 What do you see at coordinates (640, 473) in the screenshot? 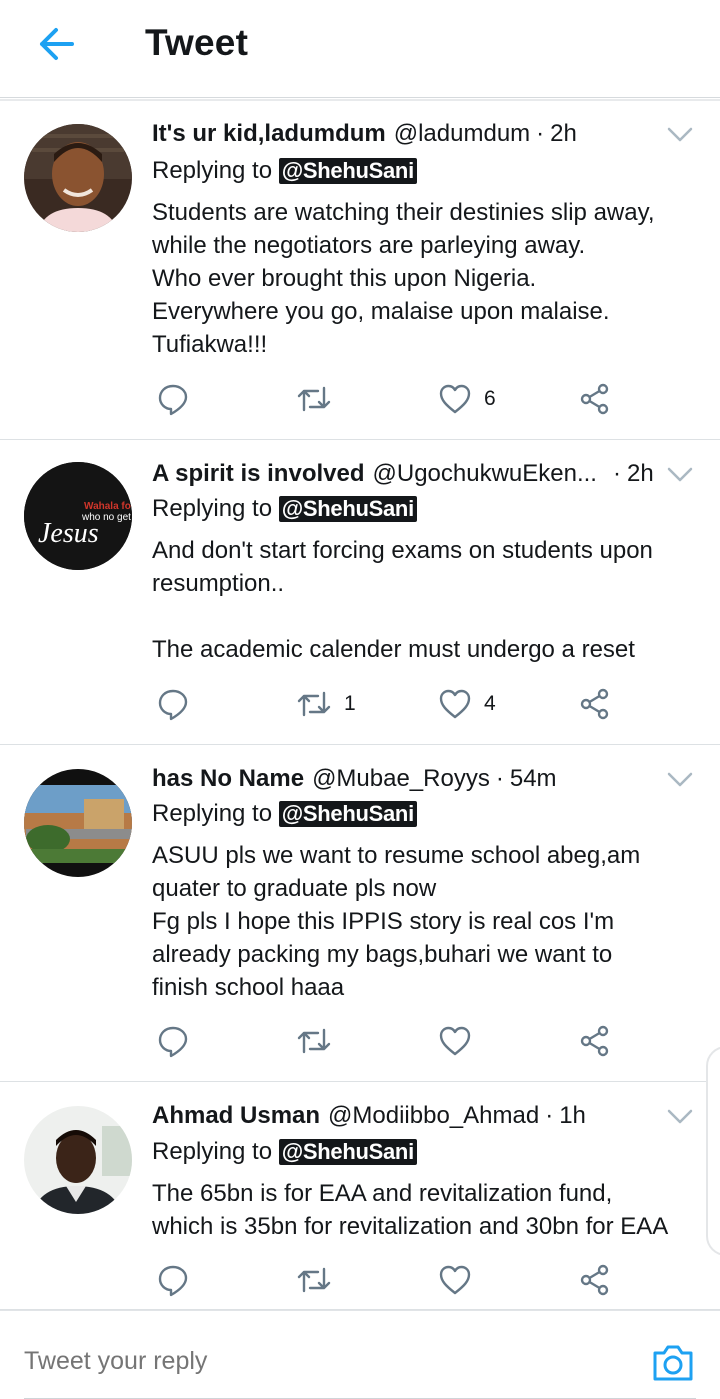
I see `timestamp: 2h` at bounding box center [640, 473].